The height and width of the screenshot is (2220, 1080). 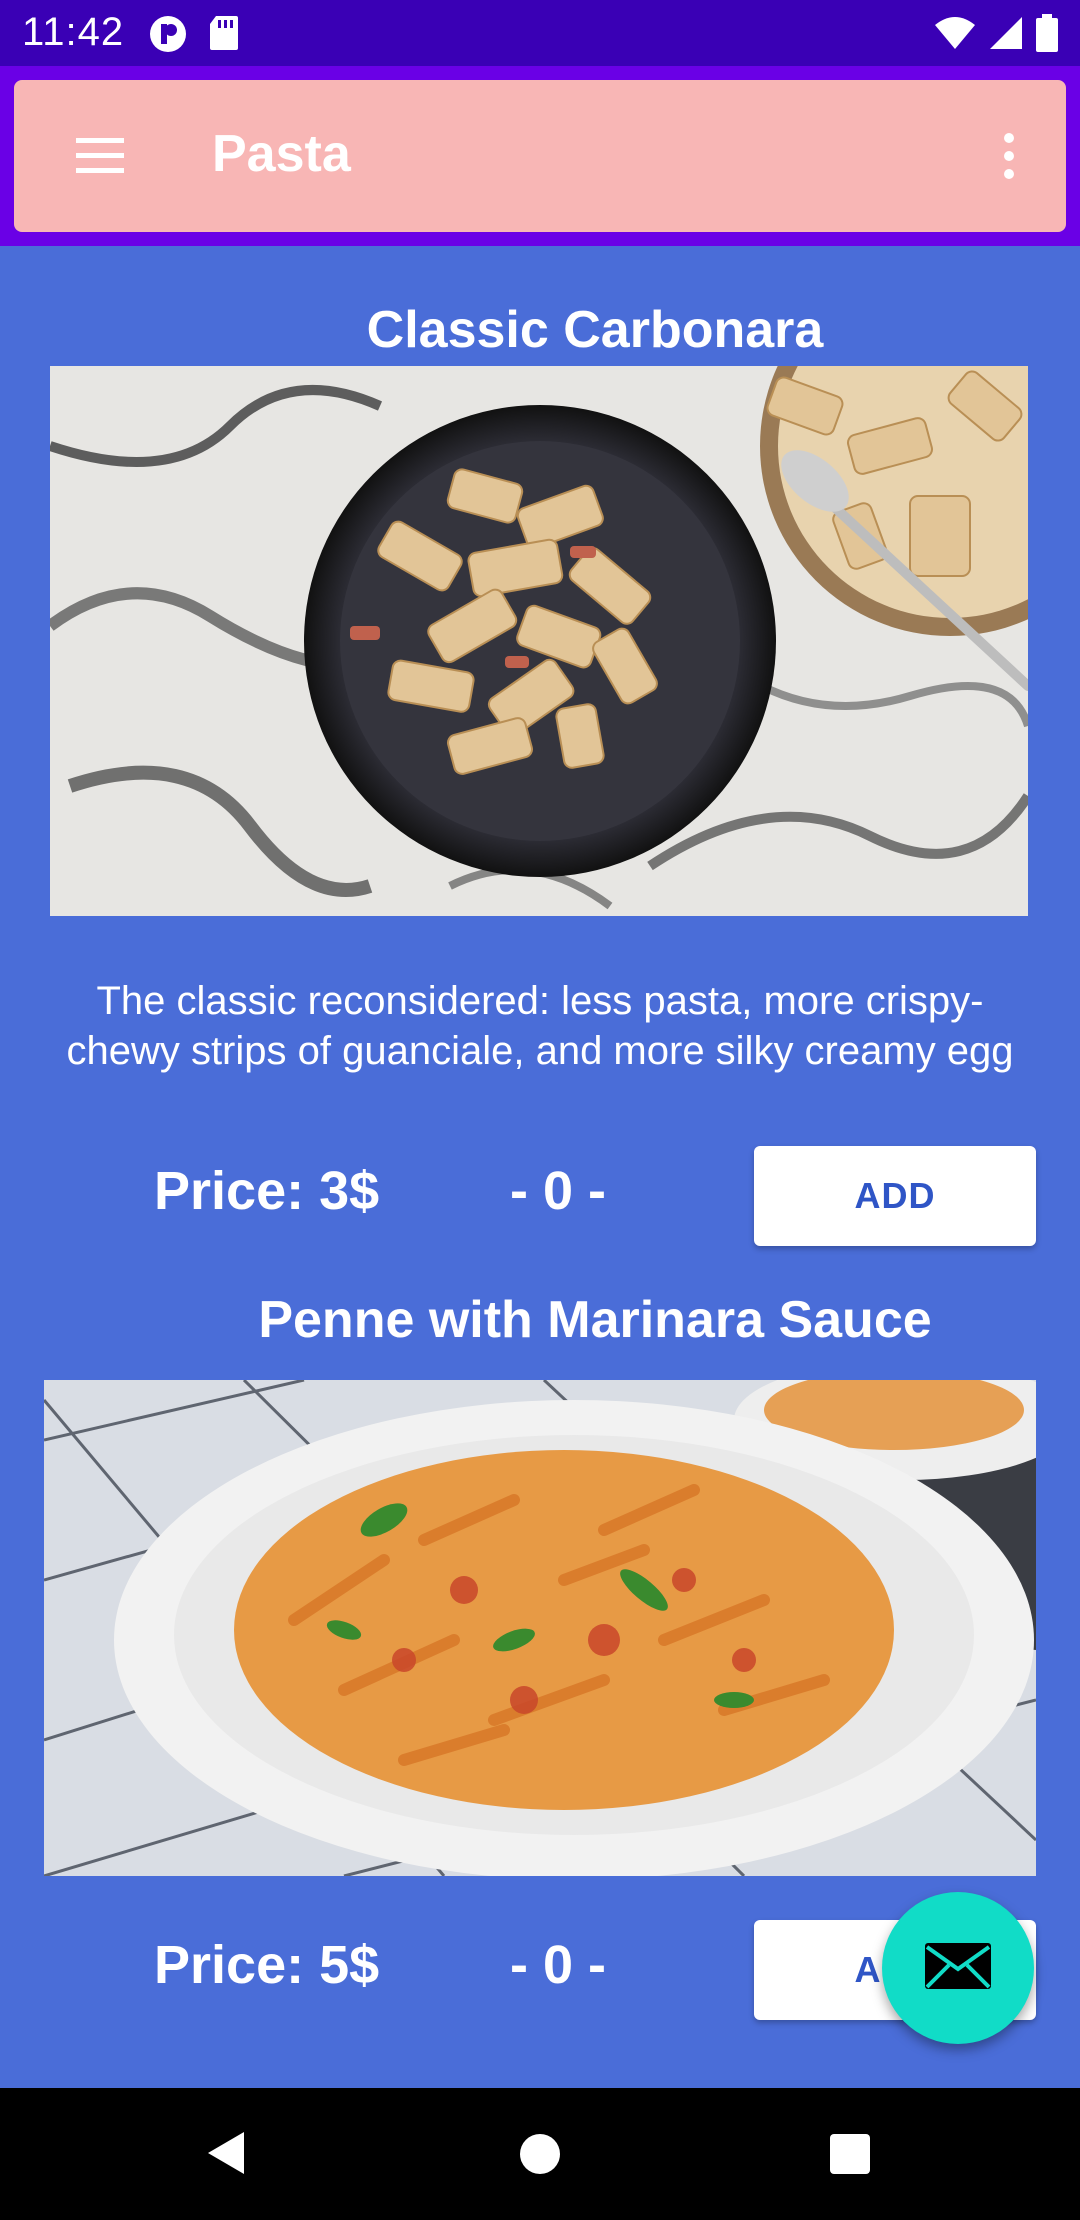 What do you see at coordinates (281, 154) in the screenshot?
I see `page-title: Pasta` at bounding box center [281, 154].